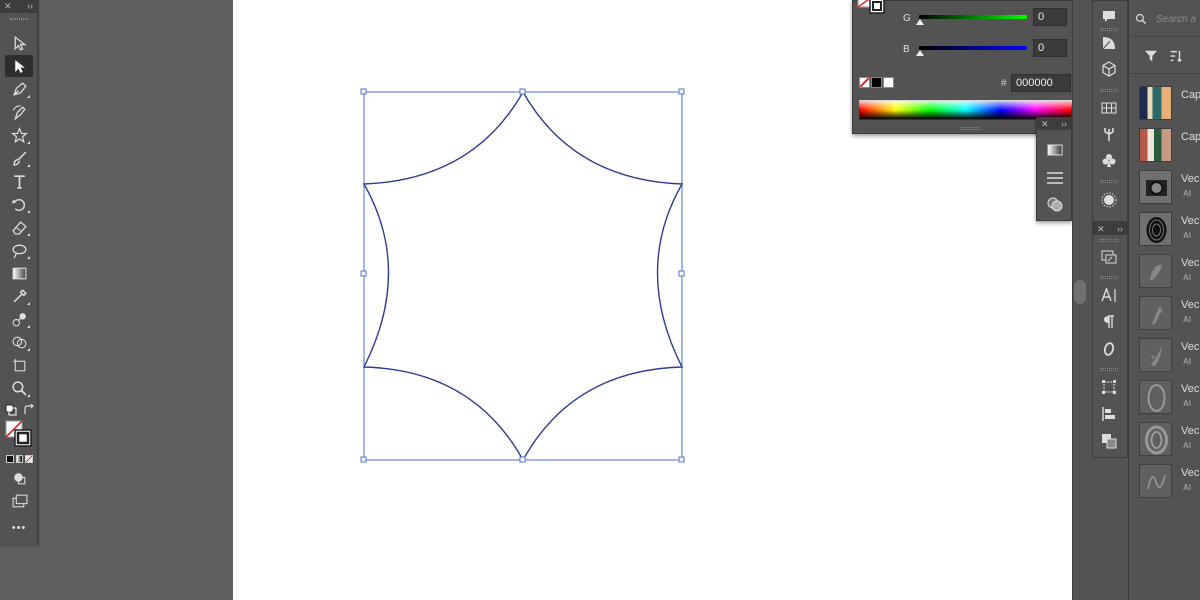  What do you see at coordinates (864, 82) in the screenshot?
I see `none-swatch` at bounding box center [864, 82].